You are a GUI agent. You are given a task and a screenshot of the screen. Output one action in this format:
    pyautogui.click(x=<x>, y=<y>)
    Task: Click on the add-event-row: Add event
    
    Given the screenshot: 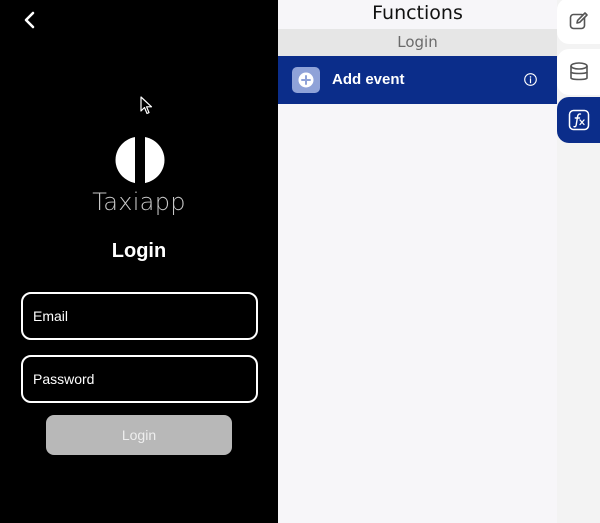 What is the action you would take?
    pyautogui.click(x=417, y=80)
    